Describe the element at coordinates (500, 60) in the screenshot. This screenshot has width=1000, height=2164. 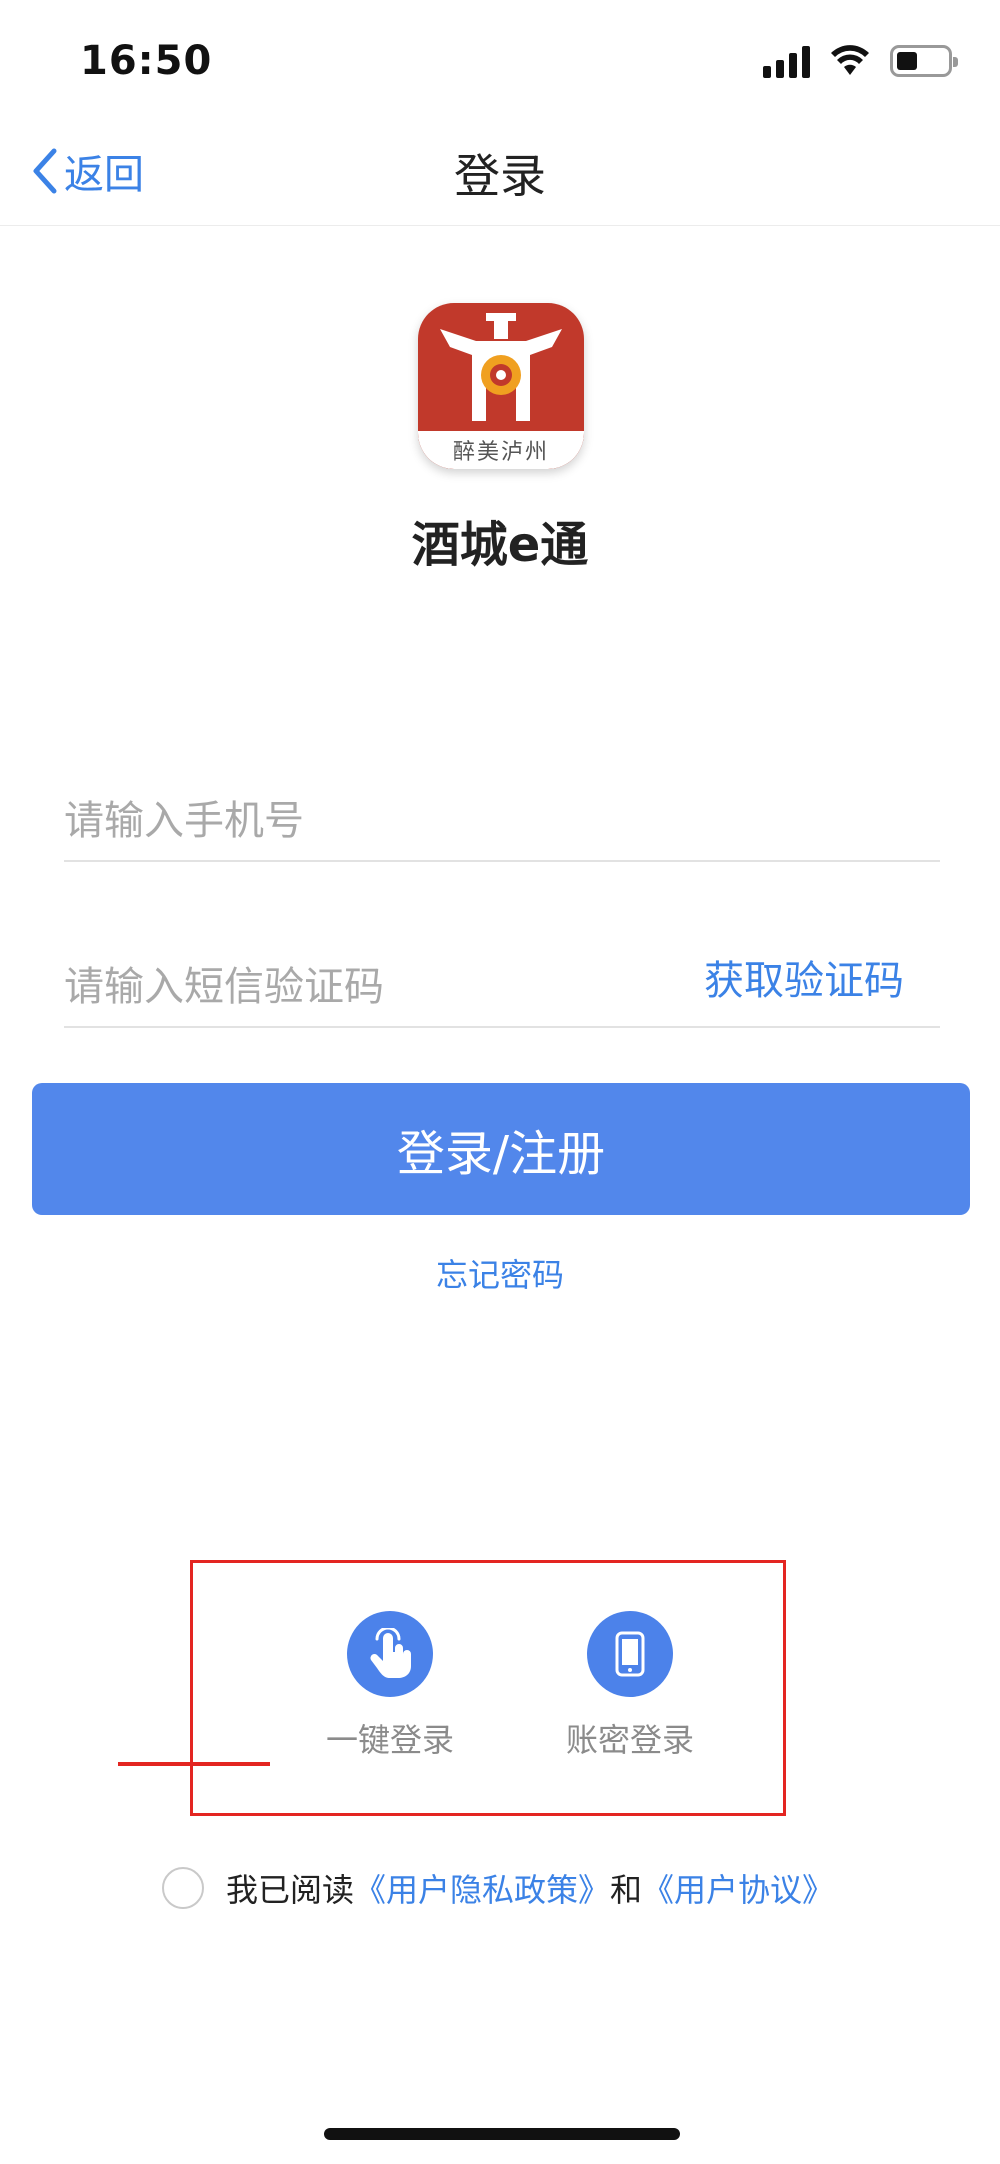
I see `status-bar: 16:50` at that location.